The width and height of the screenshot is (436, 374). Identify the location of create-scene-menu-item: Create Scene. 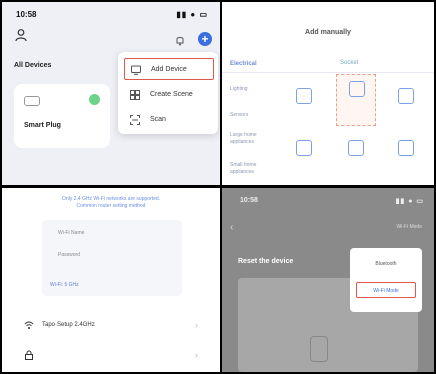
(169, 95).